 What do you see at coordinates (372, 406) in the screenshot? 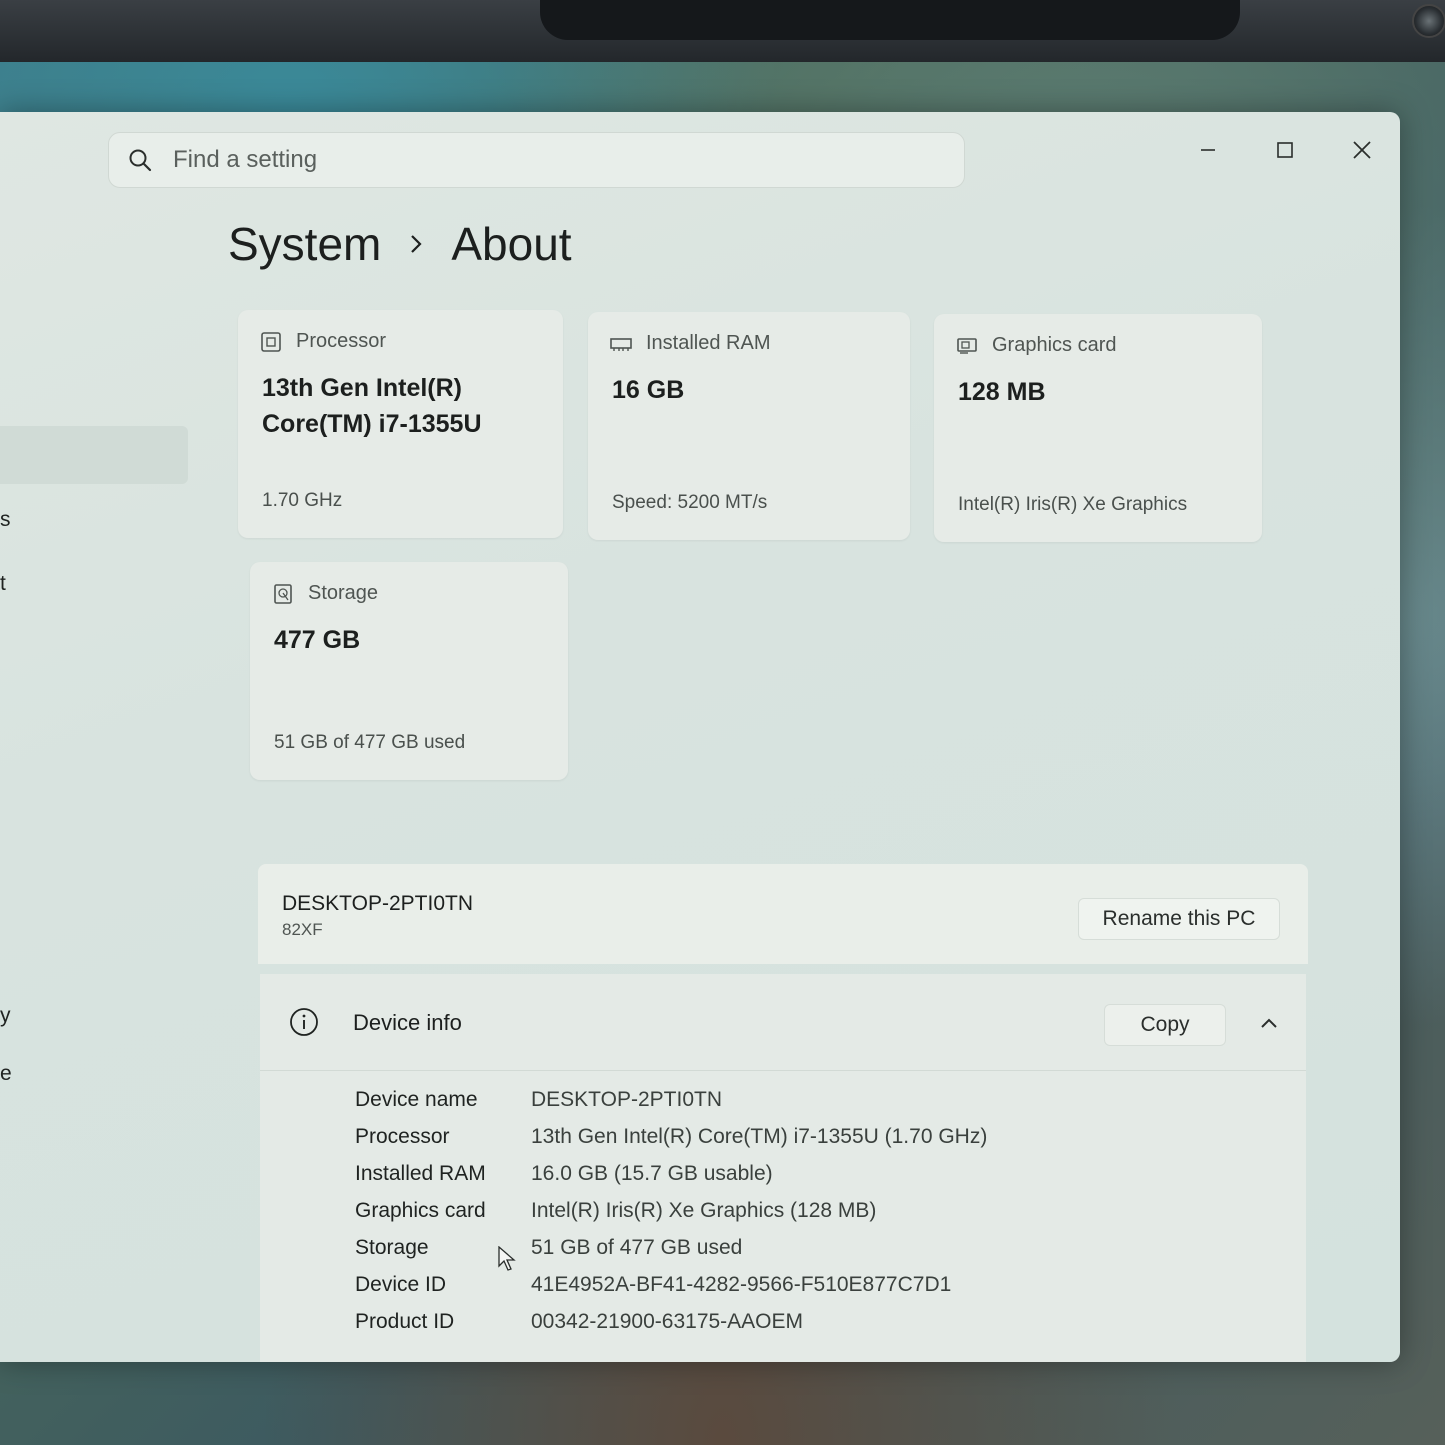
I see `processor-card-value: 13th Gen Intel(R) Core(TM) i7-1355U` at bounding box center [372, 406].